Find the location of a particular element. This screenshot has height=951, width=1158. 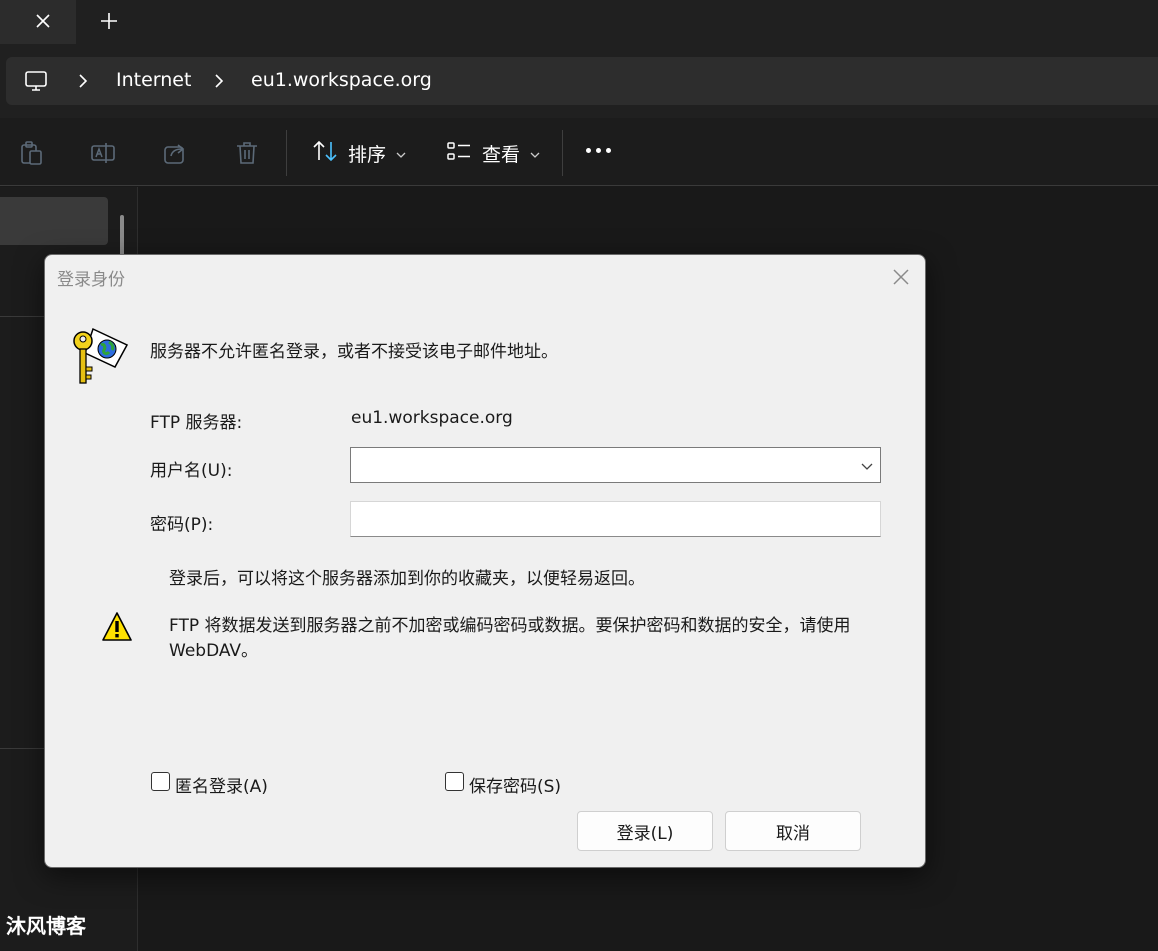

save-password-checkbox is located at coordinates (454, 781).